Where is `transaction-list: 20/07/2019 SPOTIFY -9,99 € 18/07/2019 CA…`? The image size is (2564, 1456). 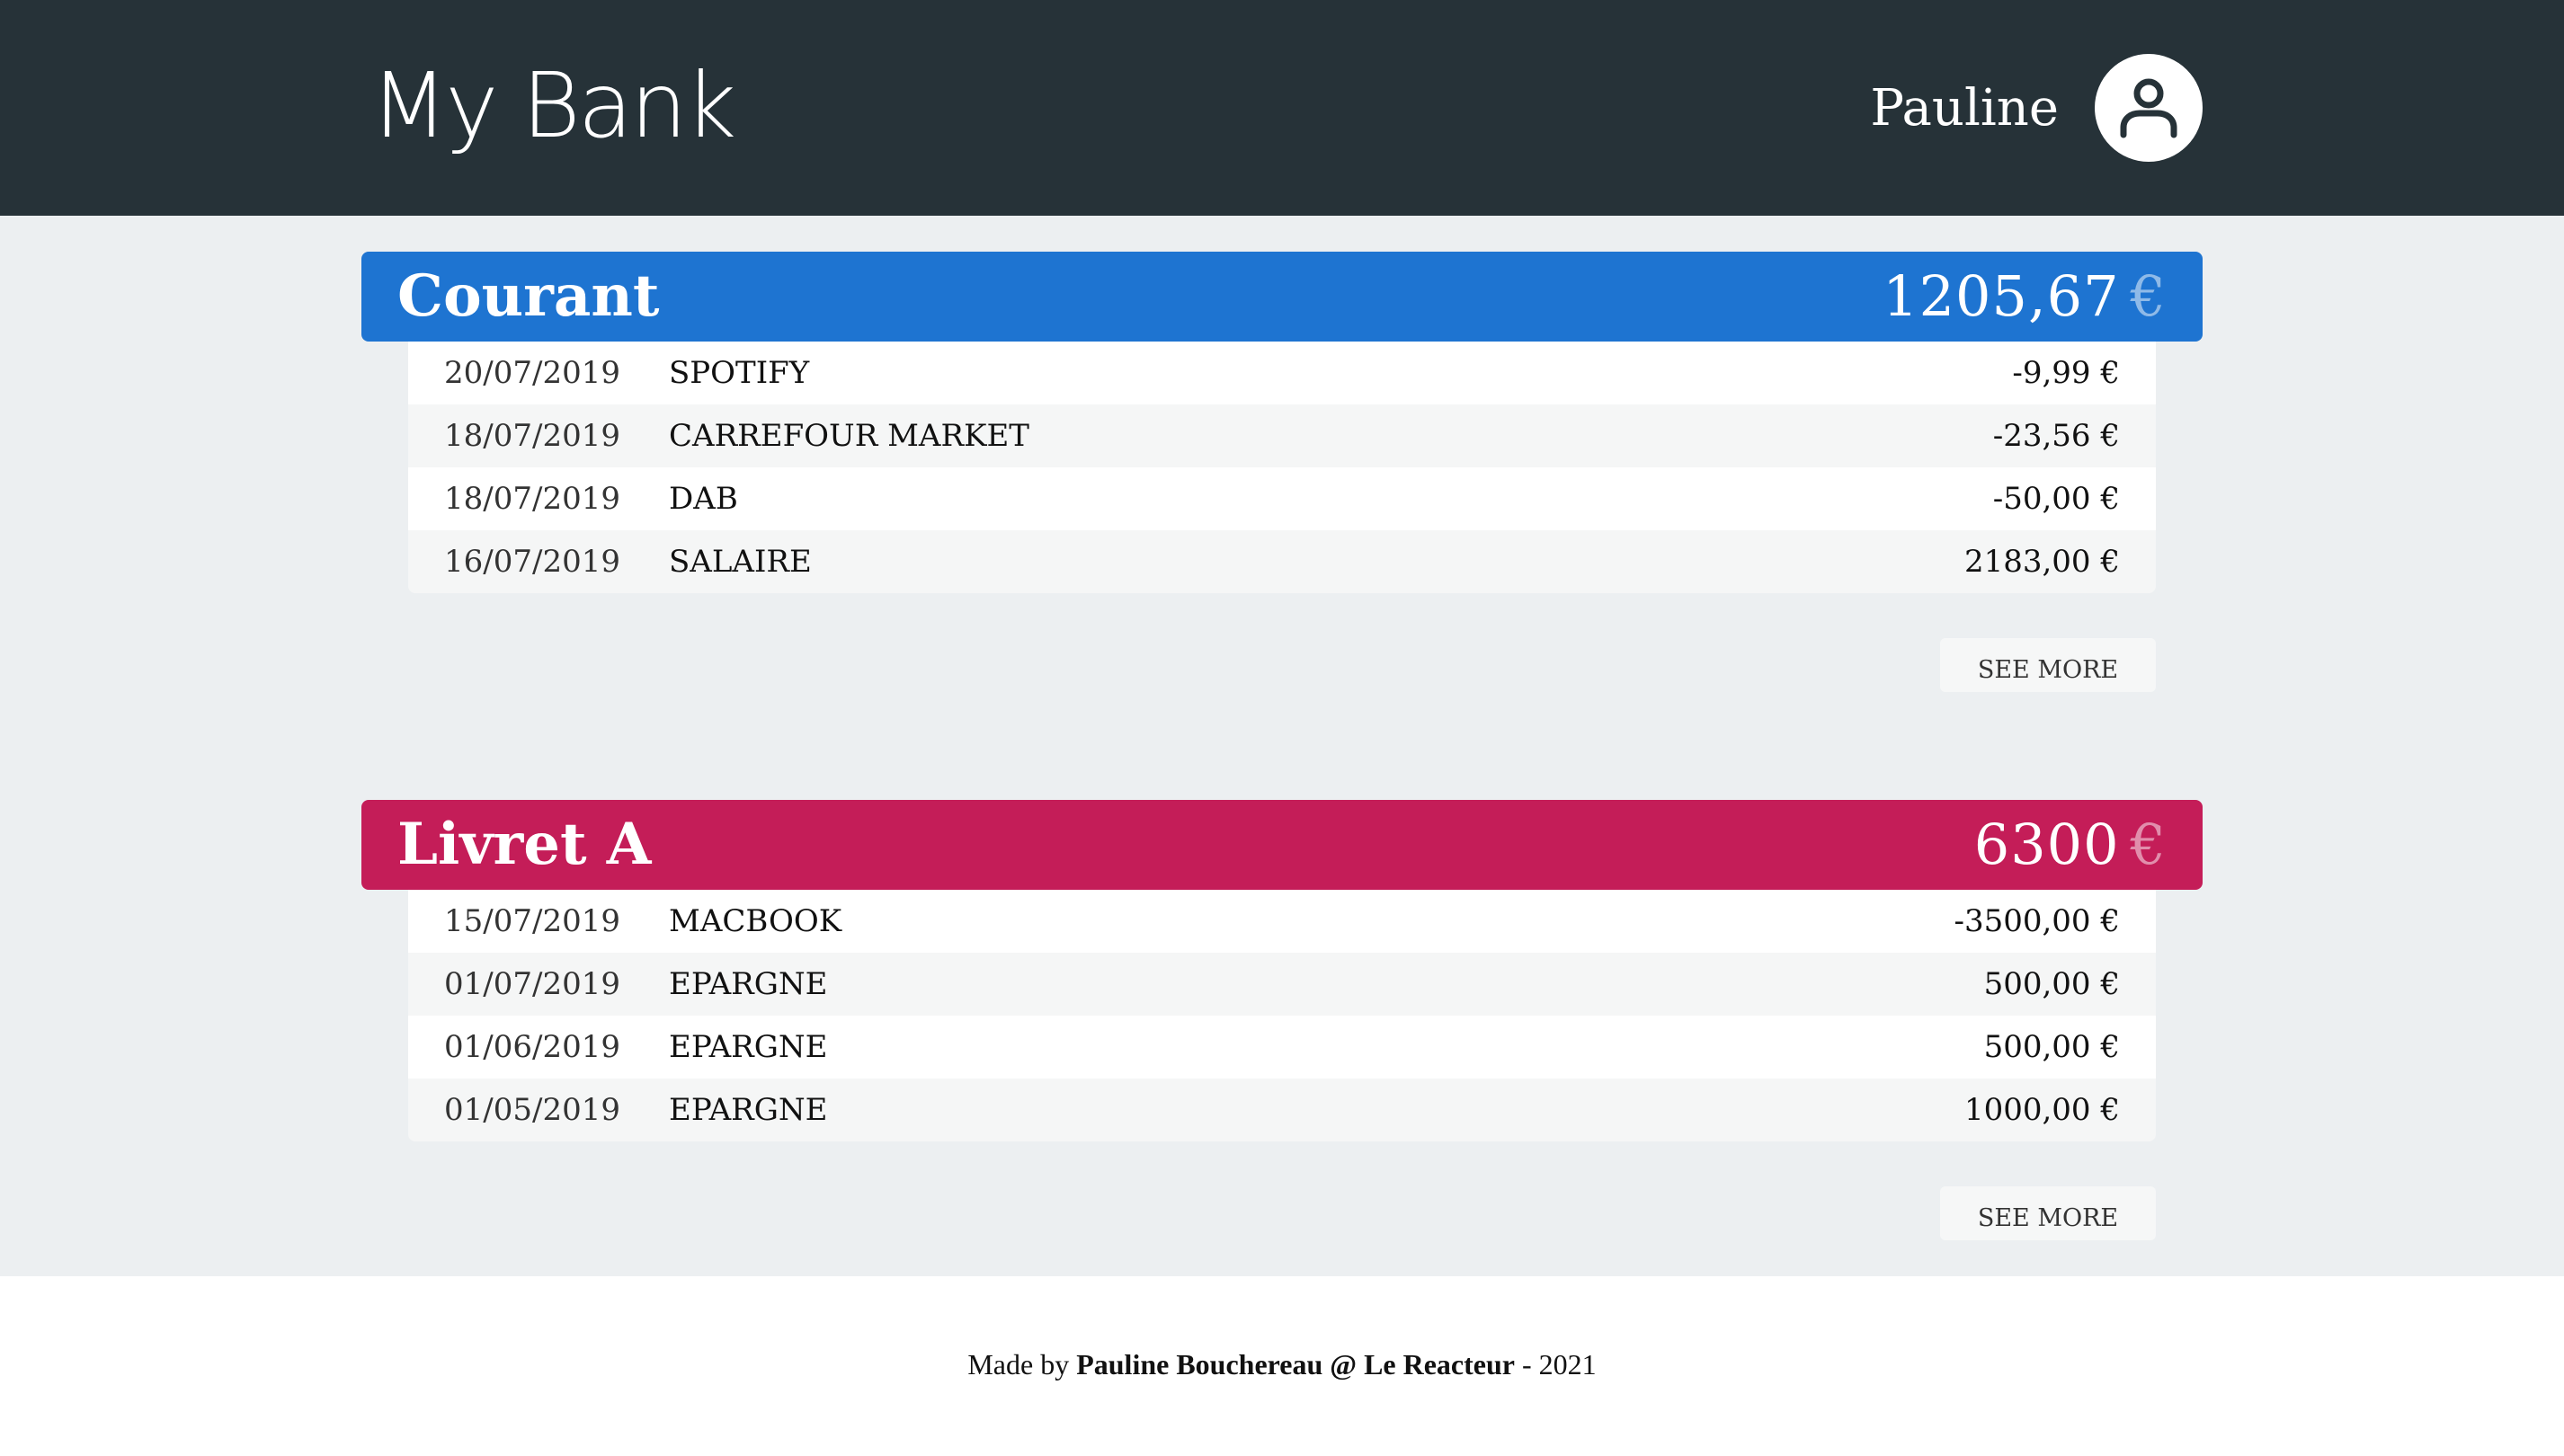
transaction-list: 20/07/2019 SPOTIFY -9,99 € 18/07/2019 CA… is located at coordinates (1282, 467).